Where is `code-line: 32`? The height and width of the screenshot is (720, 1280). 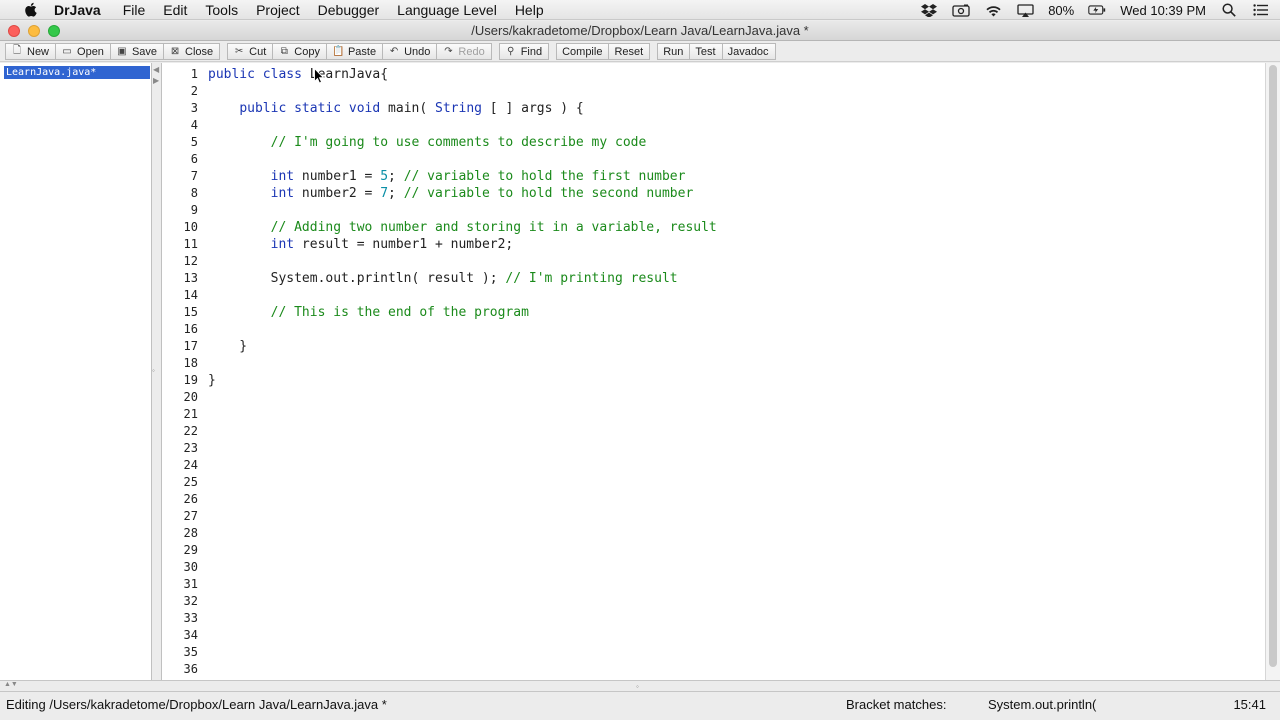 code-line: 32 is located at coordinates (713, 601).